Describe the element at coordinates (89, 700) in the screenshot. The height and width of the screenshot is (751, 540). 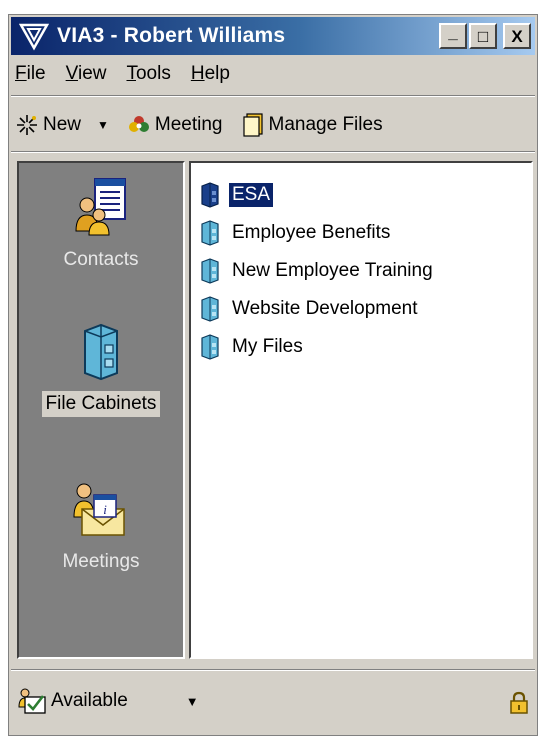
I see `presence-status-label: Available` at that location.